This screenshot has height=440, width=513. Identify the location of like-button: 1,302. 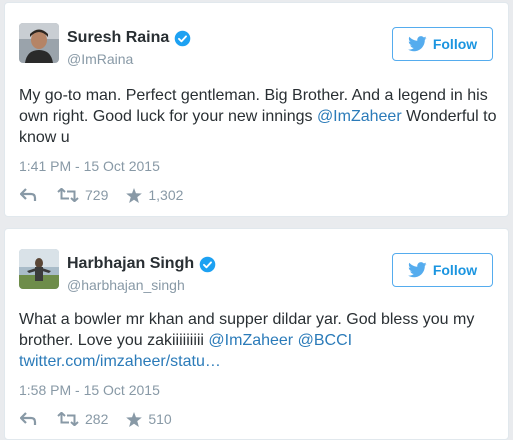
(154, 195).